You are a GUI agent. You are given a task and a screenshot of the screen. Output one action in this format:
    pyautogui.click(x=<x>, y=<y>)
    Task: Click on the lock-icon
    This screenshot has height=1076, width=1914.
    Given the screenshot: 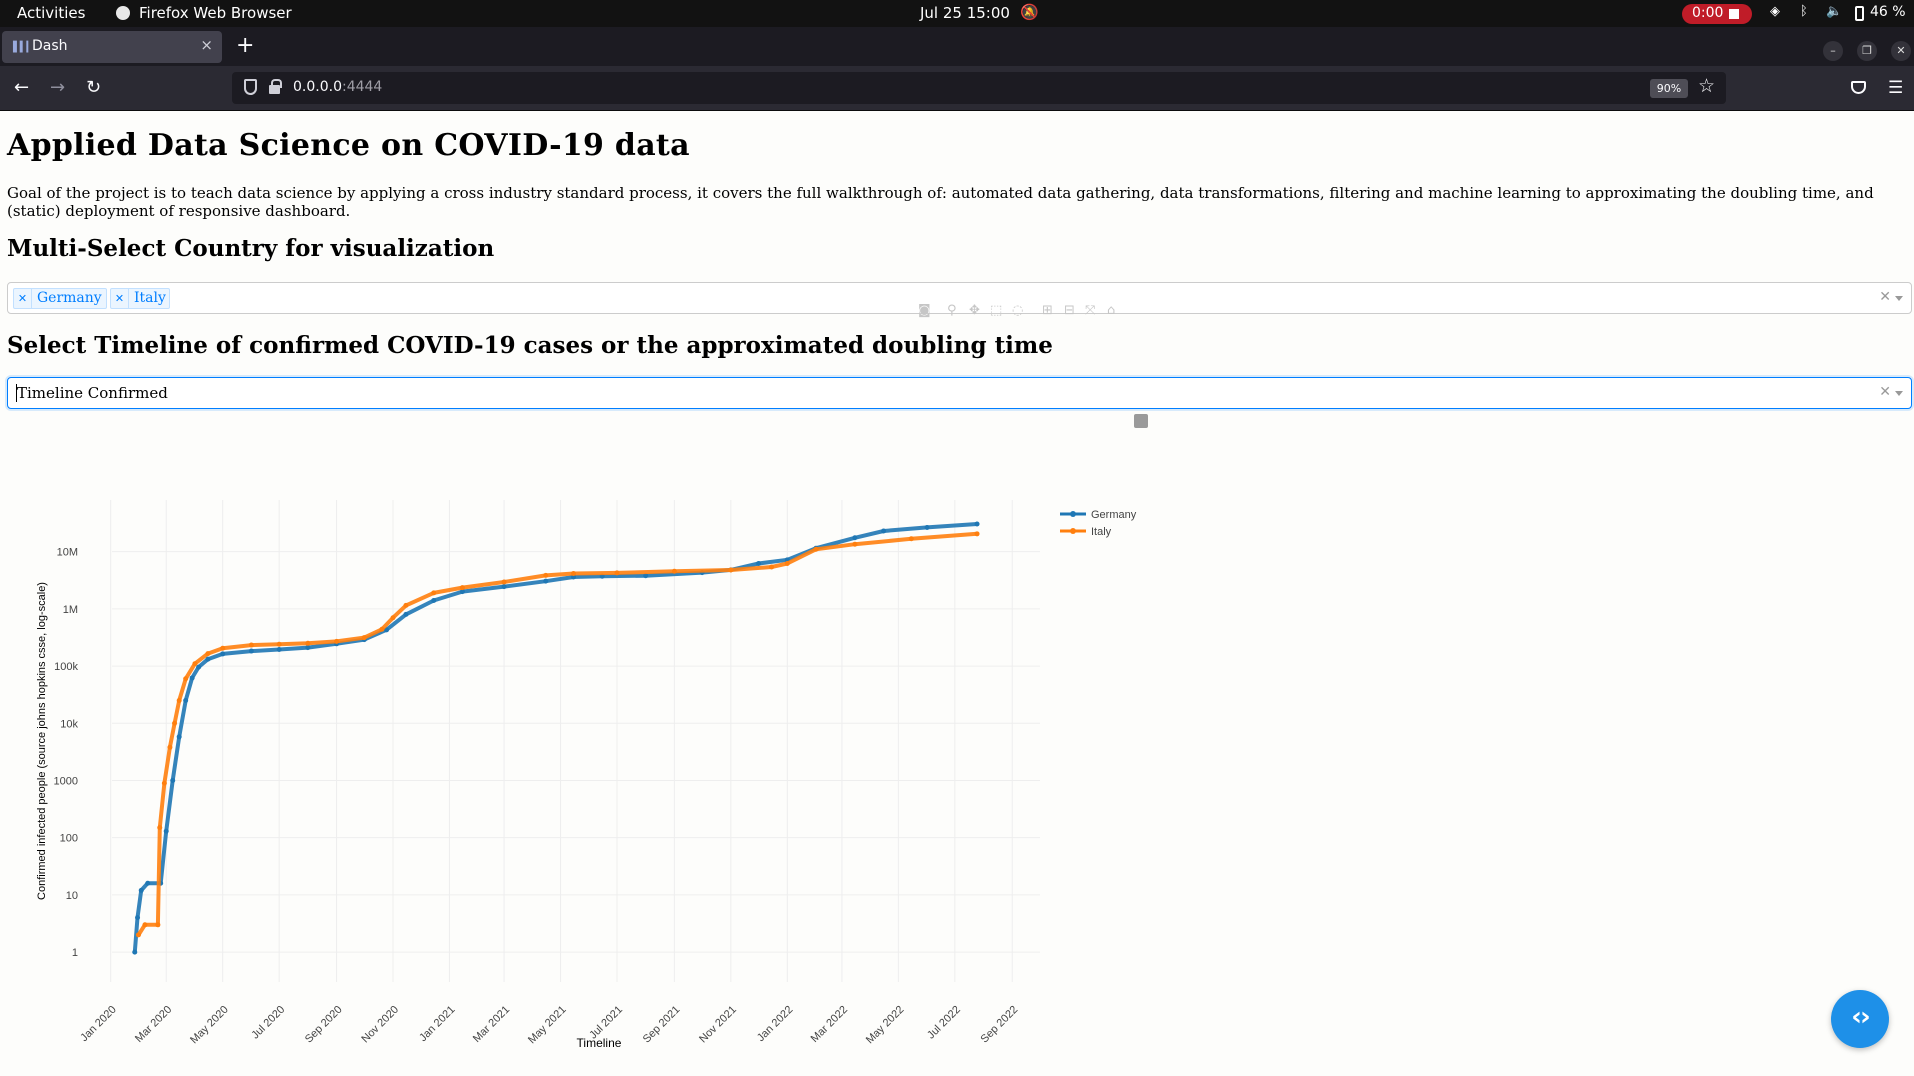 What is the action you would take?
    pyautogui.click(x=275, y=86)
    